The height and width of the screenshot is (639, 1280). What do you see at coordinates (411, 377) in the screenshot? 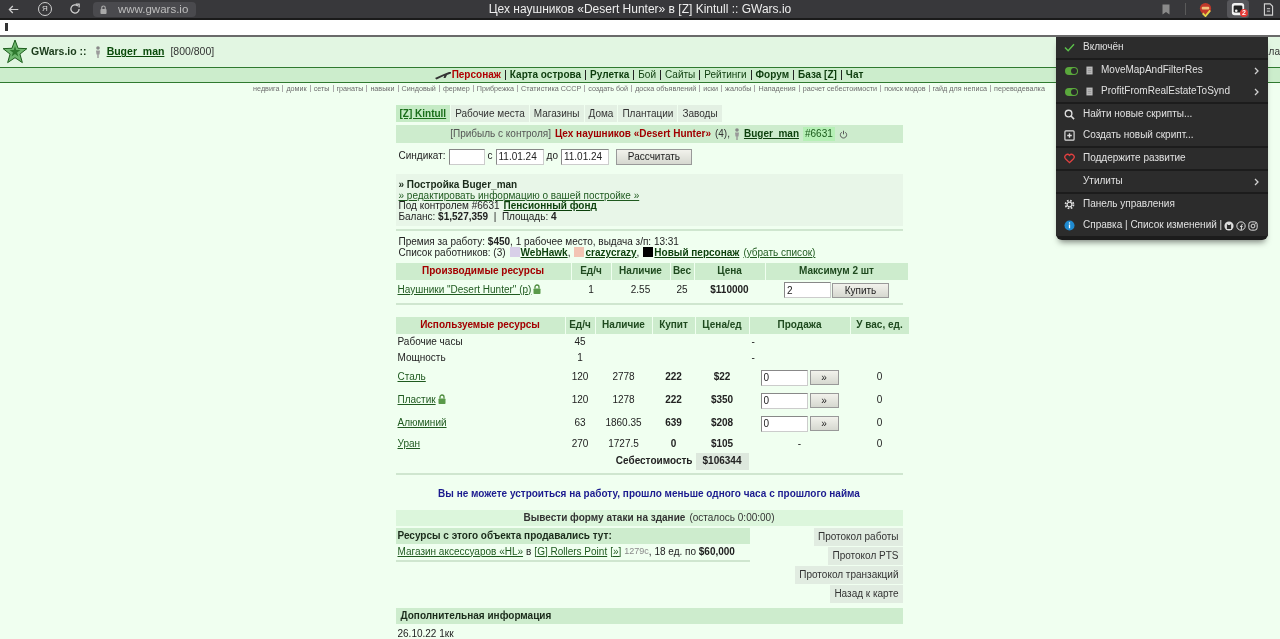
I see `resource-link: Сталь` at bounding box center [411, 377].